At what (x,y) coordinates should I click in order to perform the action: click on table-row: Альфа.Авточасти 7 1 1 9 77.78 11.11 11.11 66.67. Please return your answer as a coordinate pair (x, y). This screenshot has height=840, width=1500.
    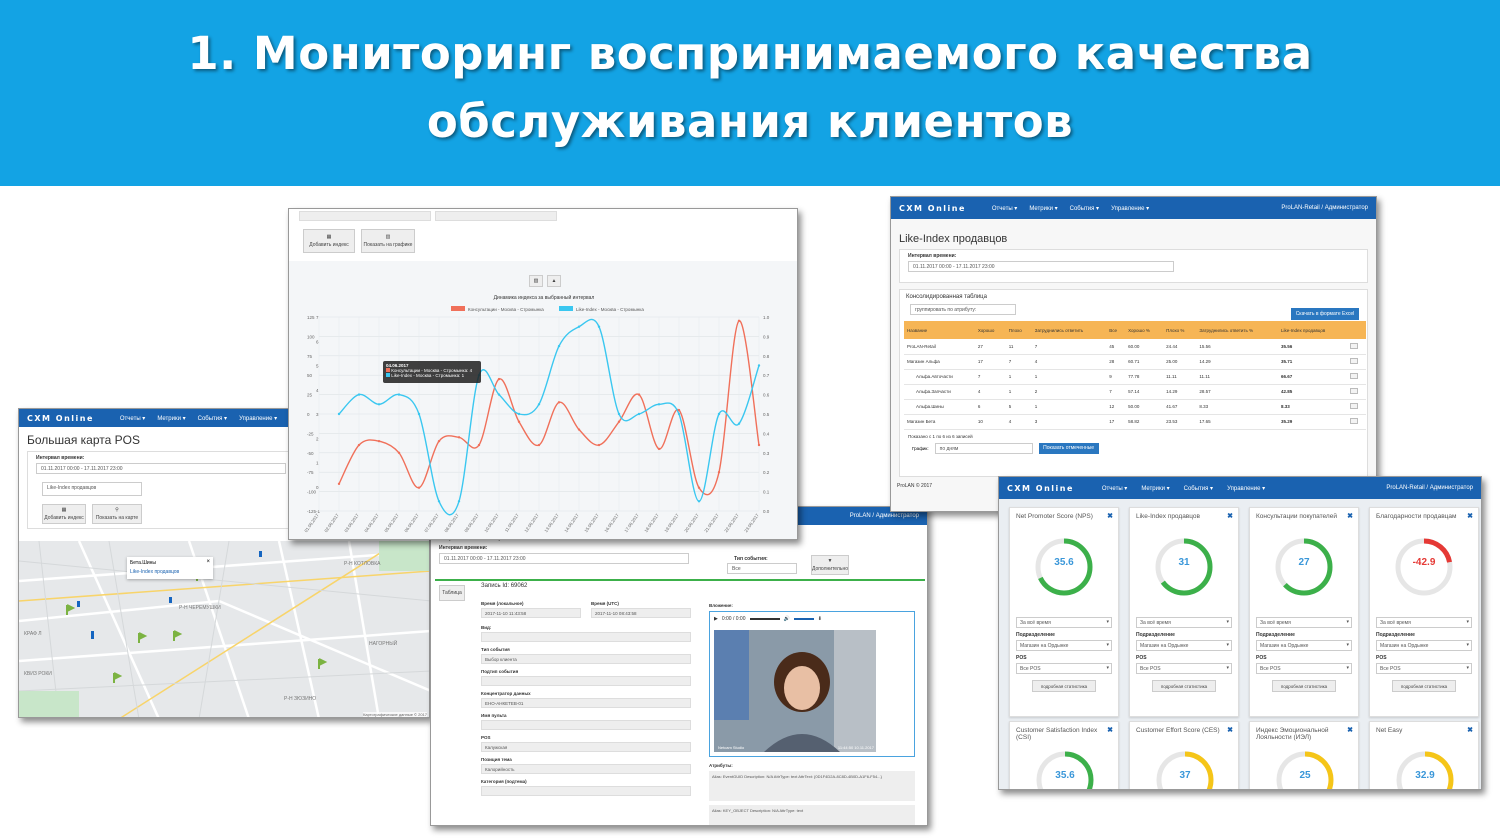
    Looking at the image, I should click on (1135, 376).